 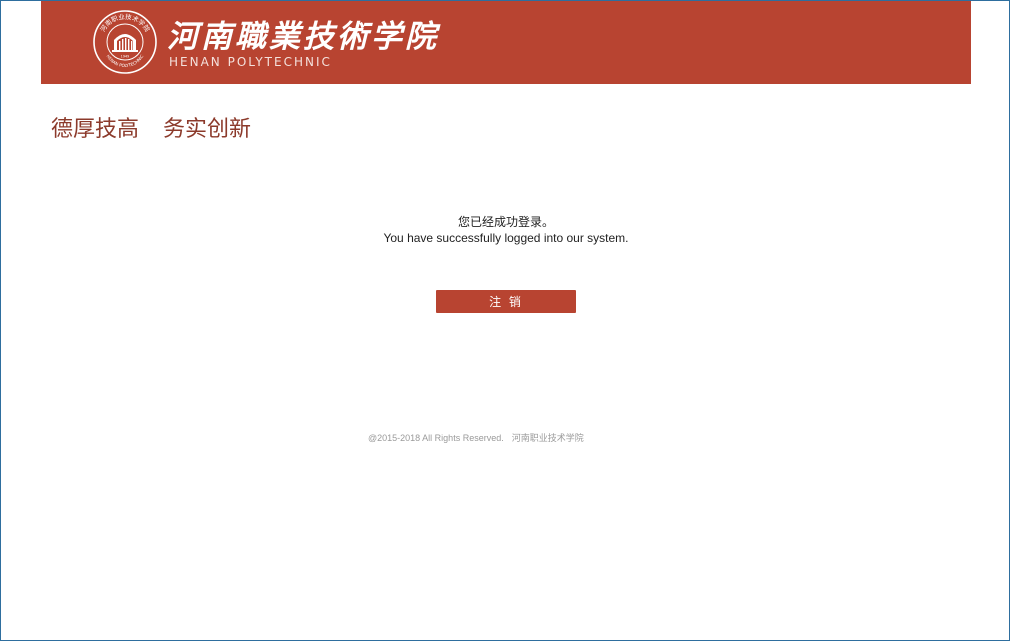 What do you see at coordinates (125, 57) in the screenshot?
I see `seal-year: 1949` at bounding box center [125, 57].